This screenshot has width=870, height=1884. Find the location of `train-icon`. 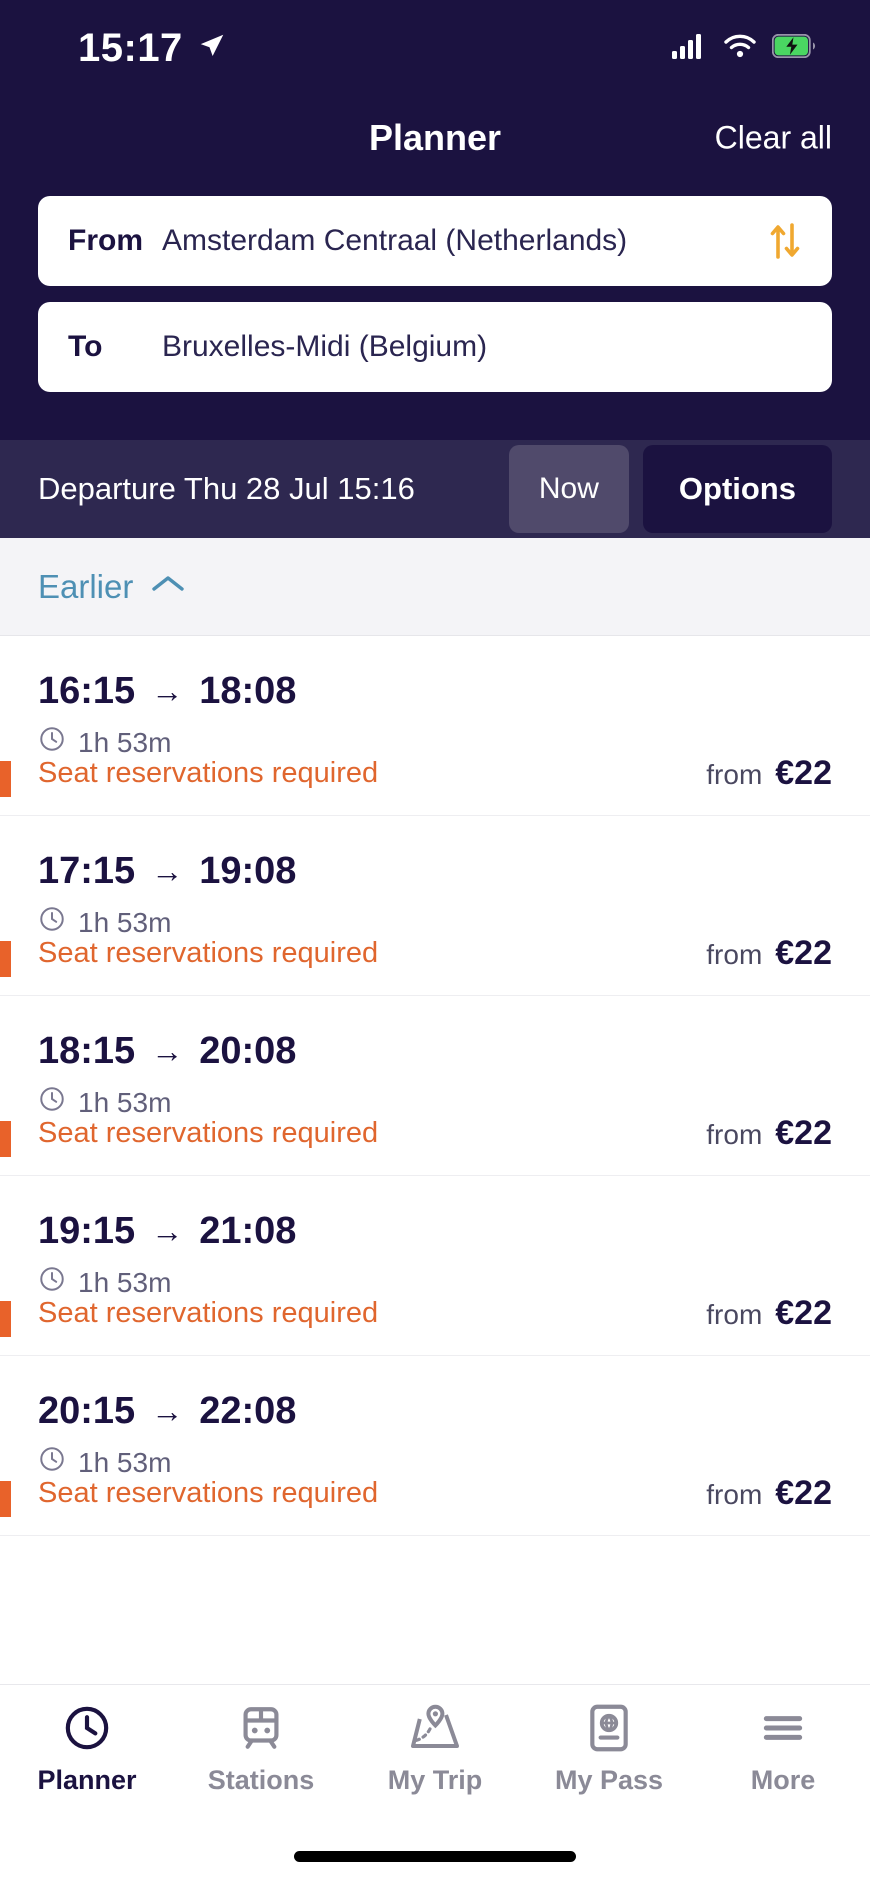

train-icon is located at coordinates (261, 1728).